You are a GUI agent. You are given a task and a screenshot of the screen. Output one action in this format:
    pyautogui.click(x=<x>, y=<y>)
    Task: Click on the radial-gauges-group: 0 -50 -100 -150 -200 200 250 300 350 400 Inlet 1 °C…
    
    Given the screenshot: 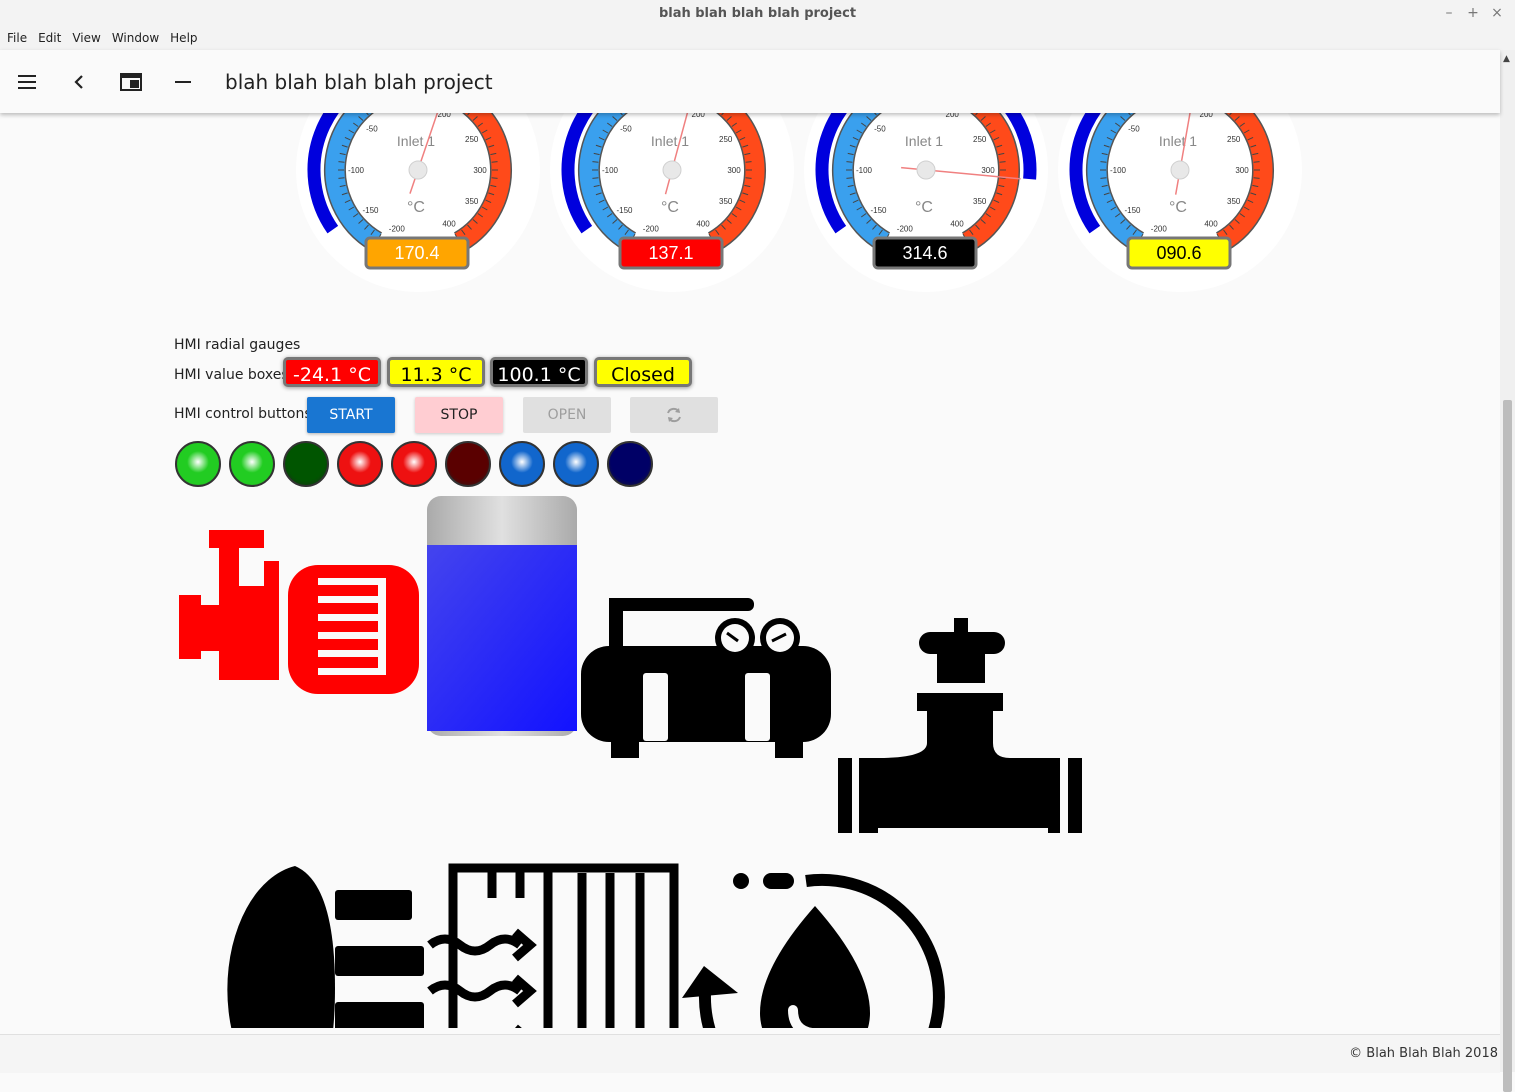 What is the action you would take?
    pyautogui.click(x=799, y=202)
    